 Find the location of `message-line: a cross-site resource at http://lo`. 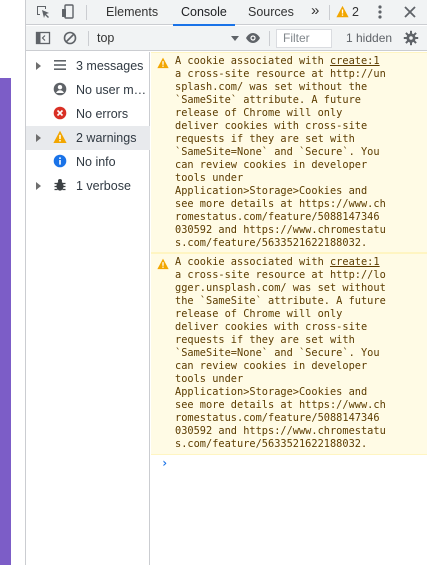

message-line: a cross-site resource at http://lo is located at coordinates (280, 275).